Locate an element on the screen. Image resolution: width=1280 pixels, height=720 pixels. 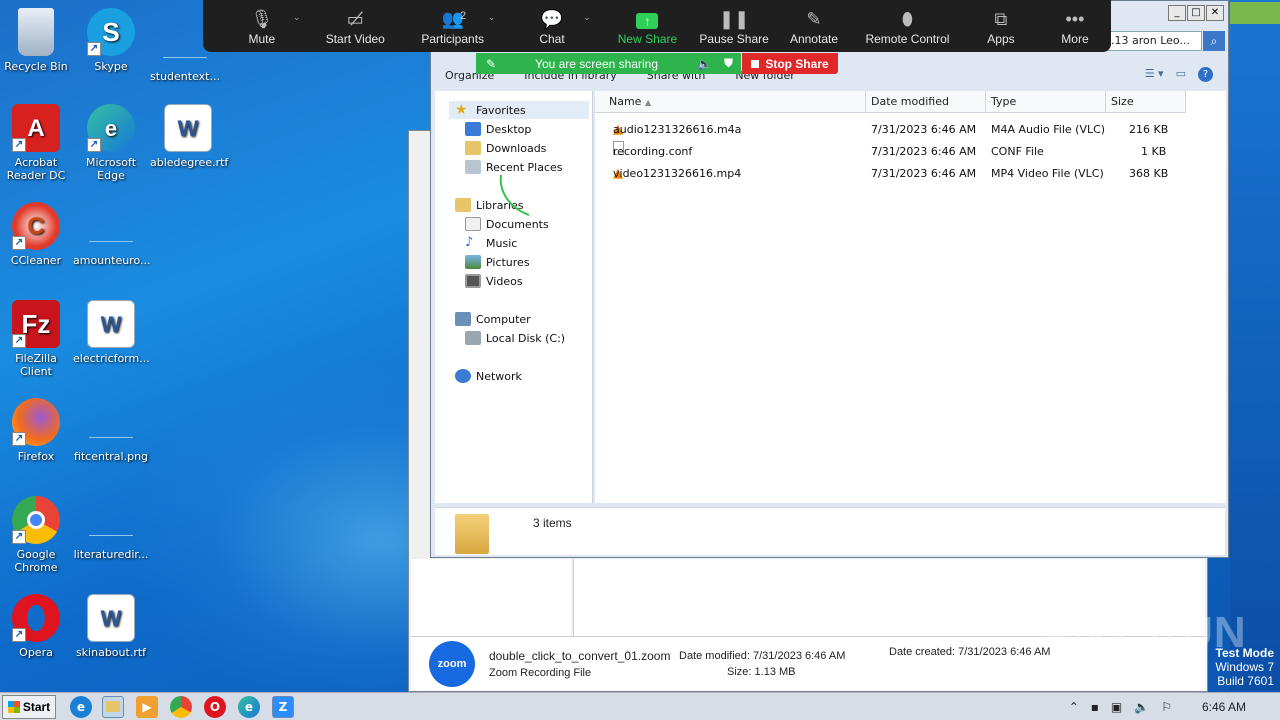
participants-icon: 👥 is located at coordinates (452, 19).